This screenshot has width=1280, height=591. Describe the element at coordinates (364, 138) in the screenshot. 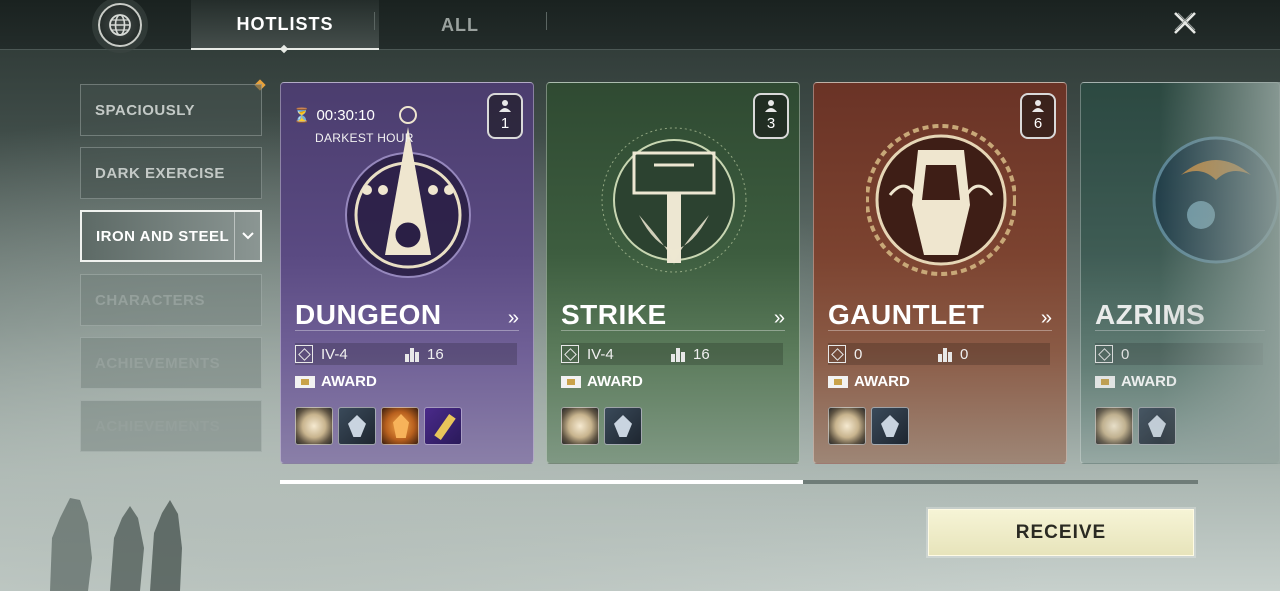

I see `timer-label: DARKEST HOUR` at that location.